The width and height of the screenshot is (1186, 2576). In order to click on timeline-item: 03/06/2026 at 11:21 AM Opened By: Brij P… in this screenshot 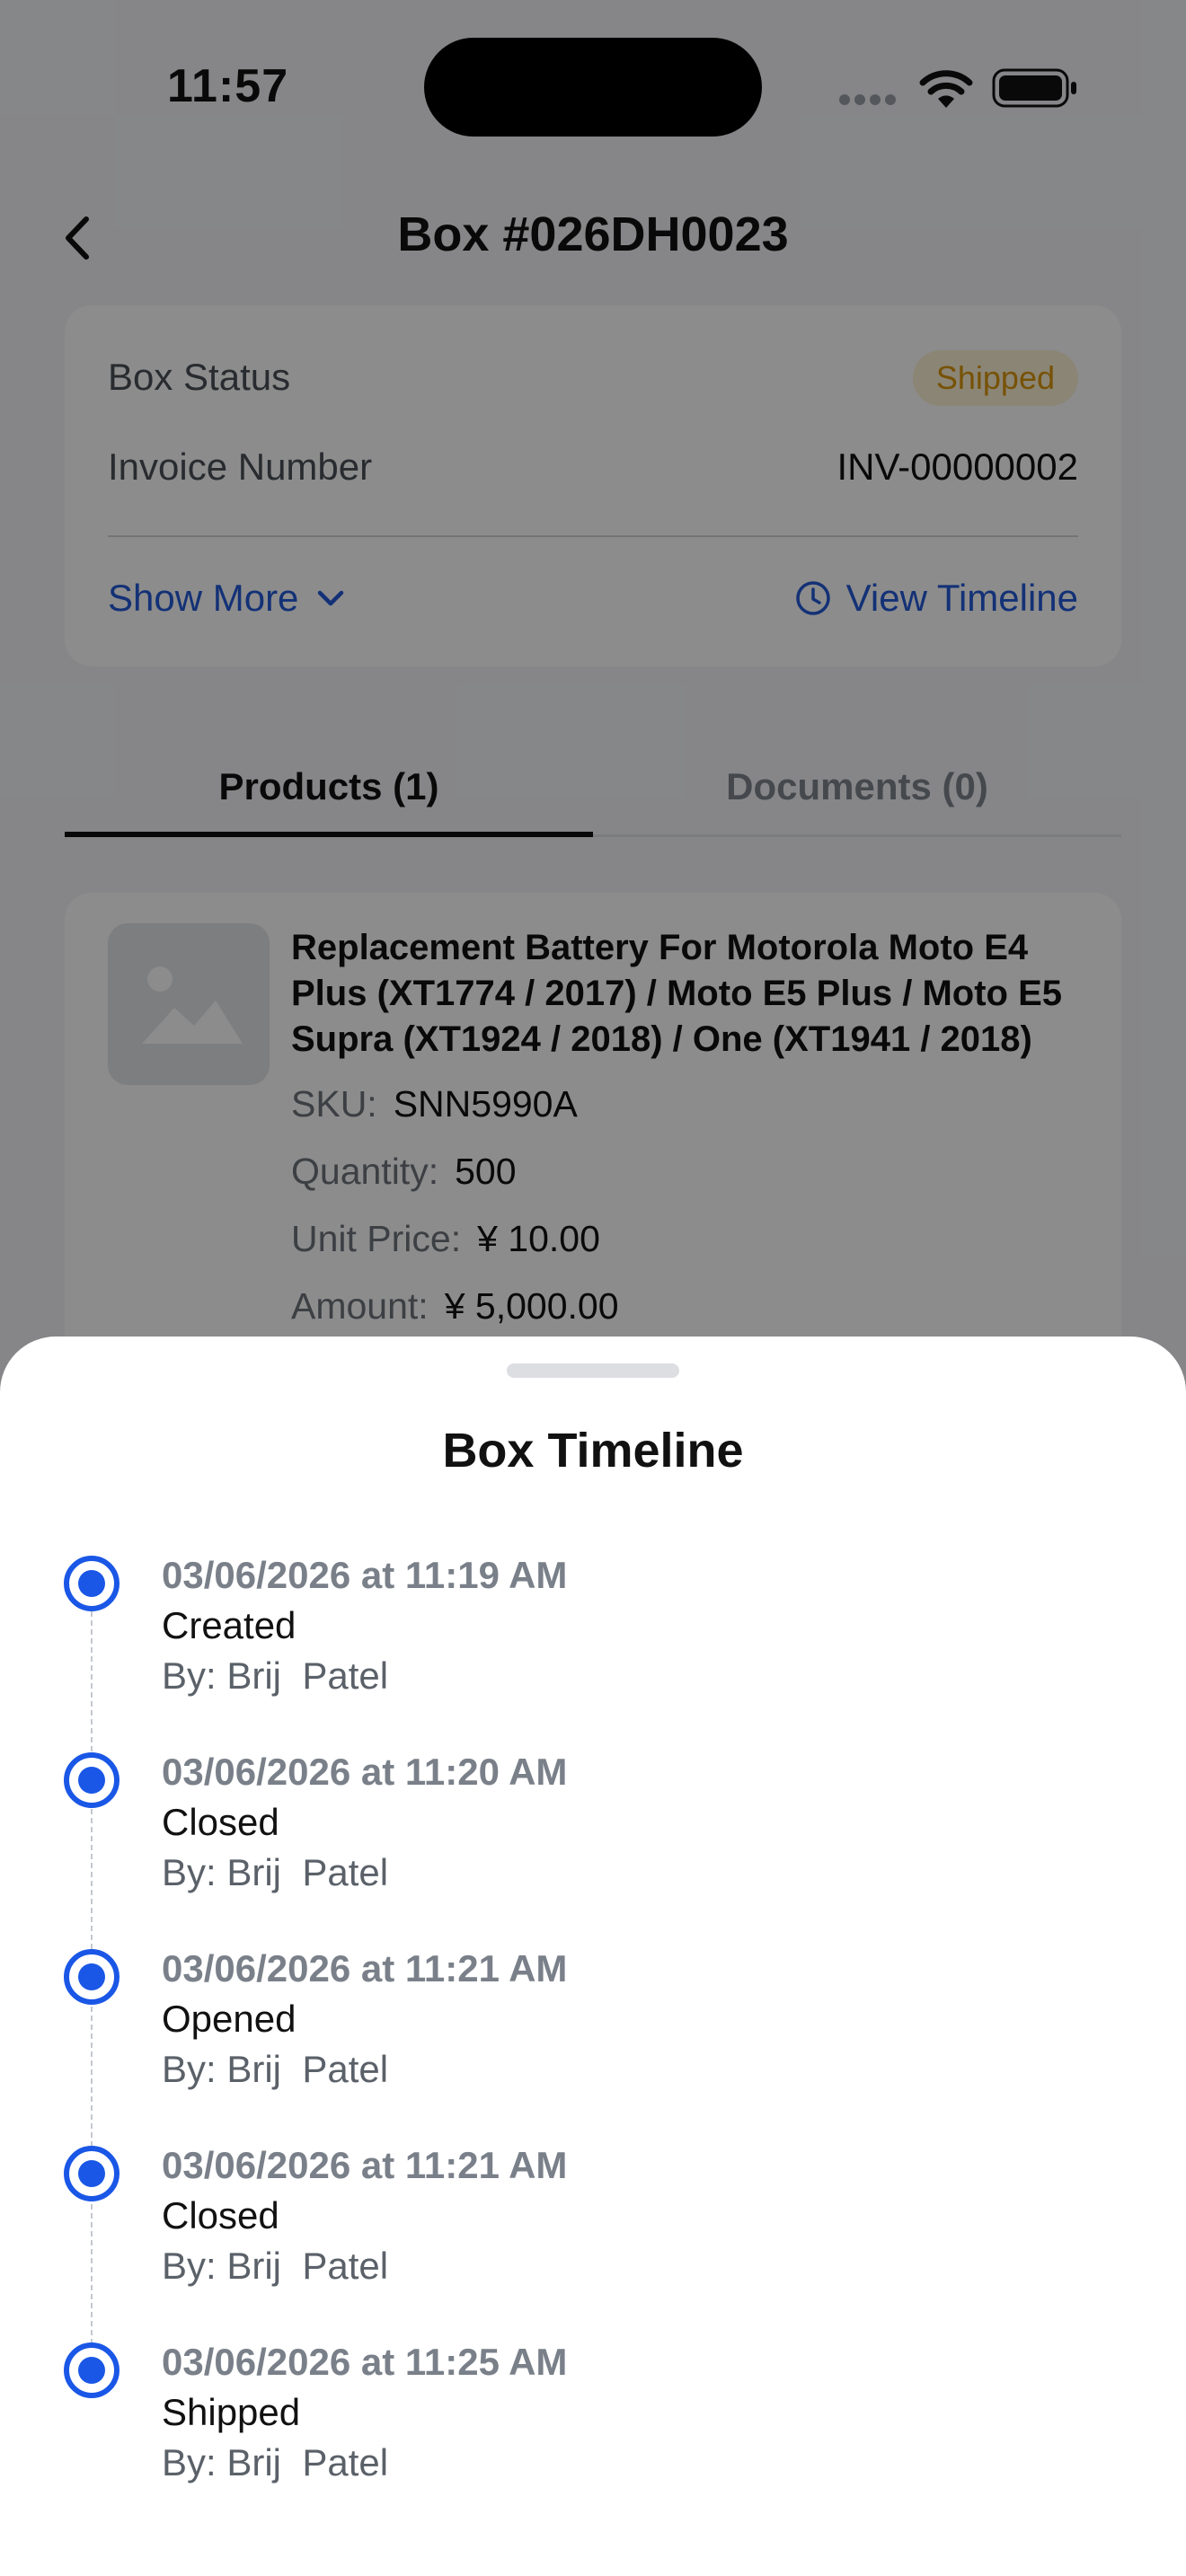, I will do `click(593, 2033)`.